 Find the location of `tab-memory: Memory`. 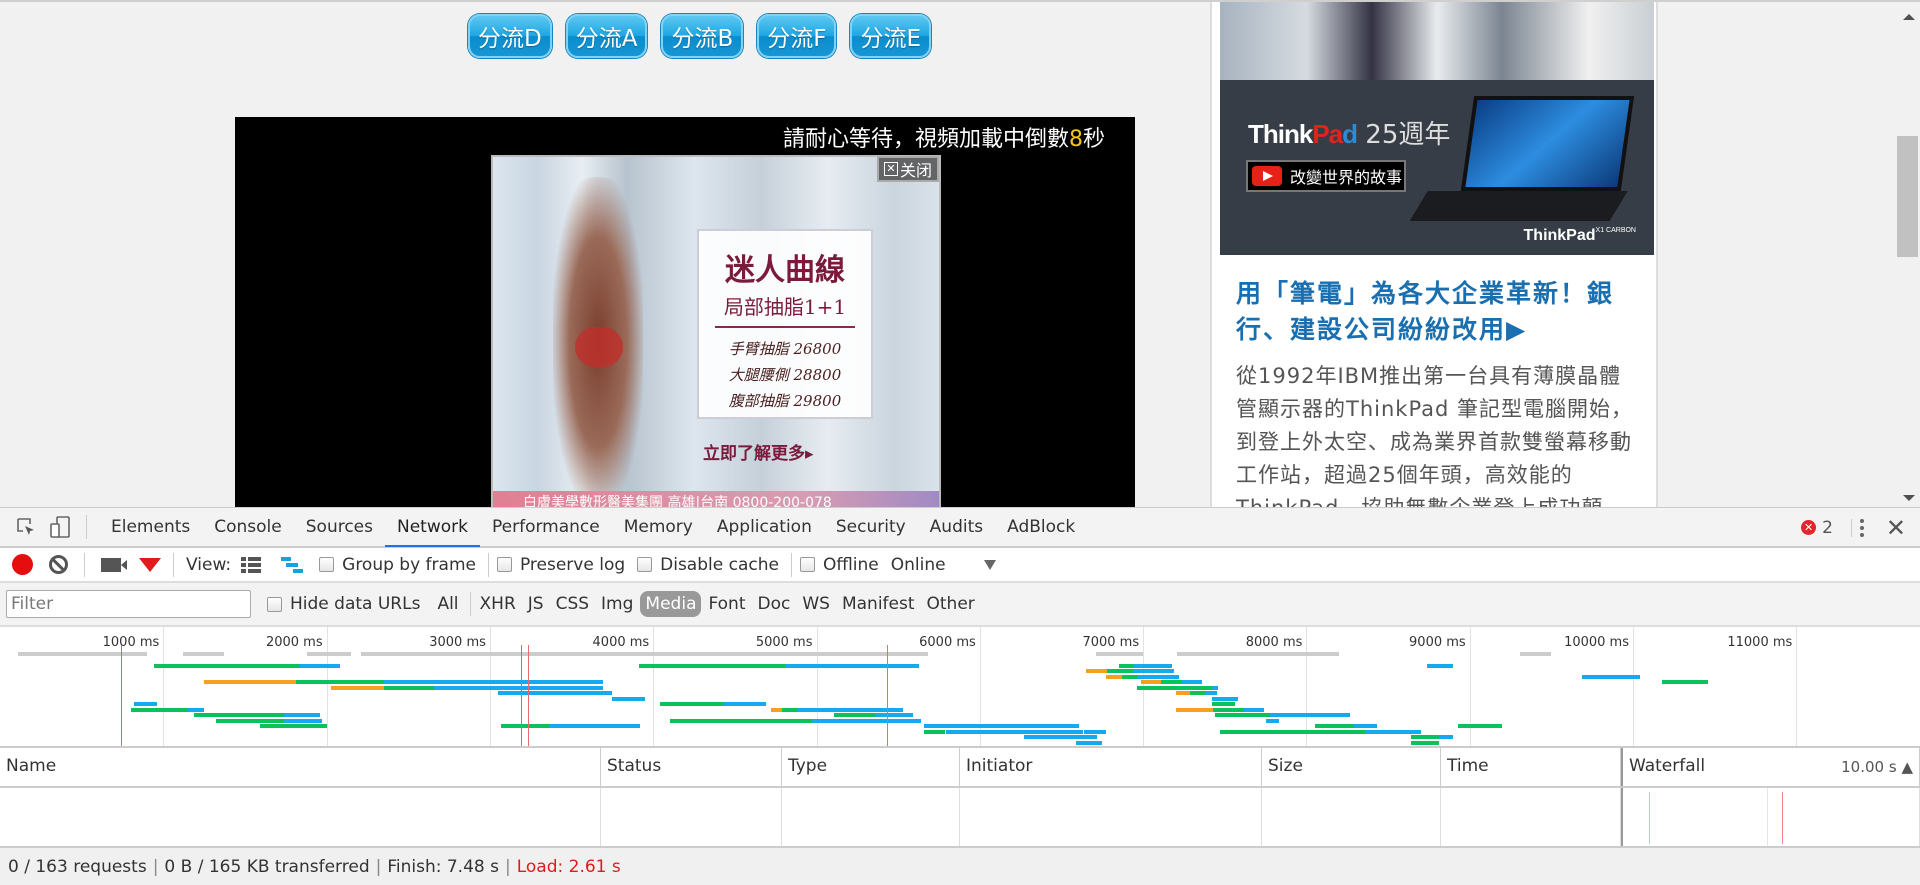

tab-memory: Memory is located at coordinates (658, 527).